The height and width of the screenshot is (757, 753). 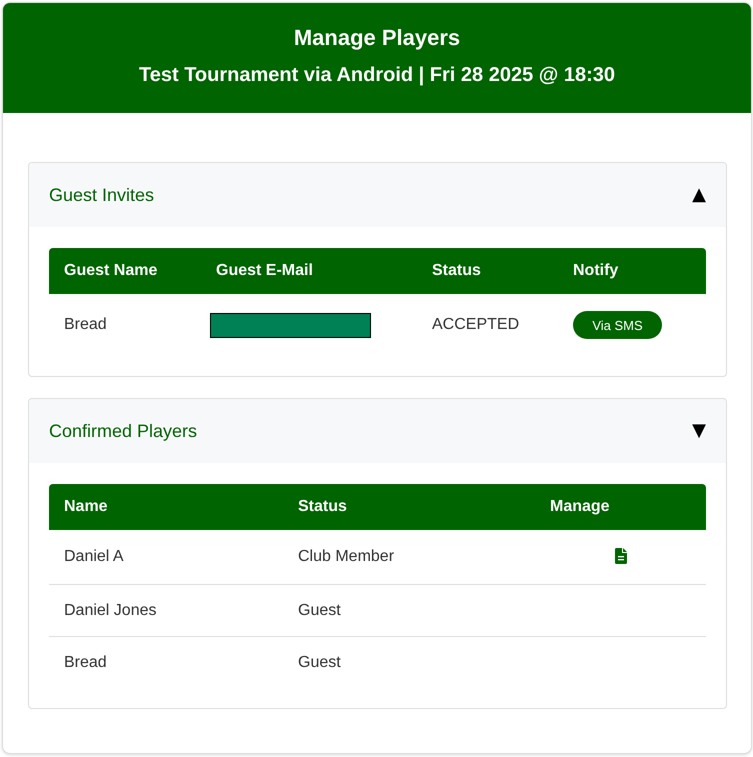 What do you see at coordinates (93, 557) in the screenshot?
I see `table-cell-text: Daniel A` at bounding box center [93, 557].